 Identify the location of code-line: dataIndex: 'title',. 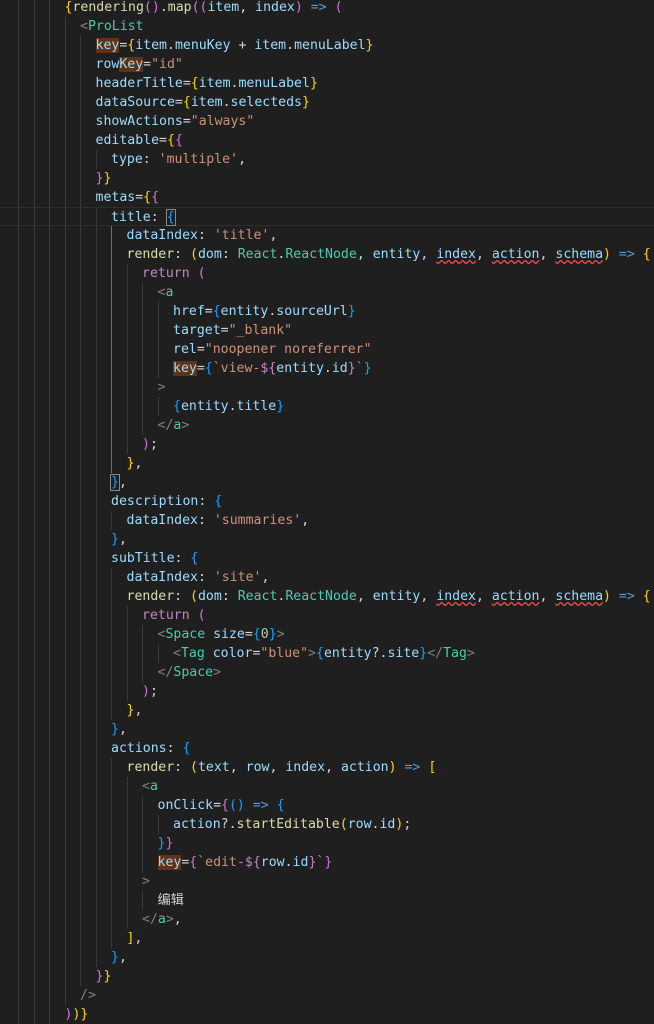
(327, 235).